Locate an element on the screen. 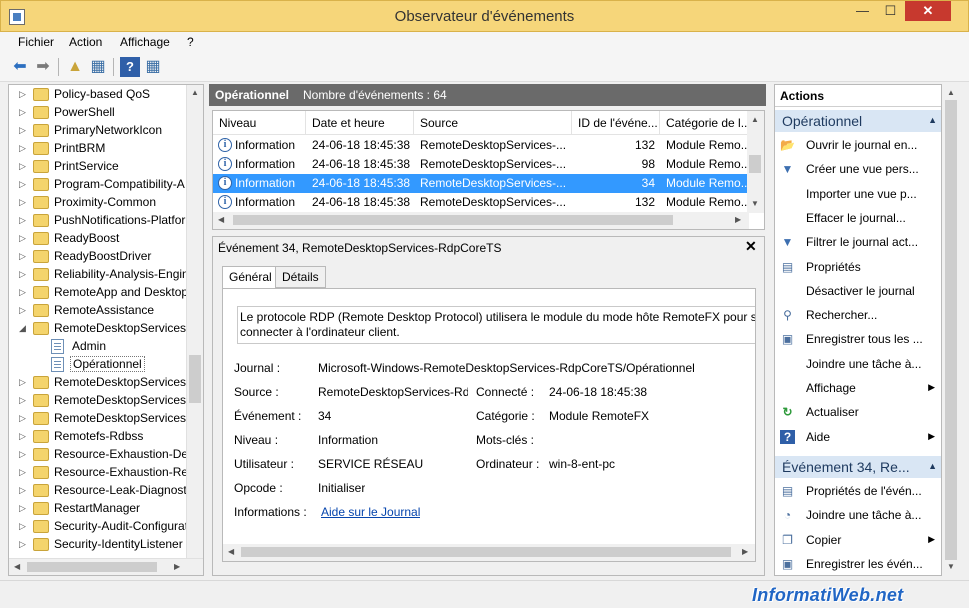  menu-action: Action is located at coordinates (85, 42).